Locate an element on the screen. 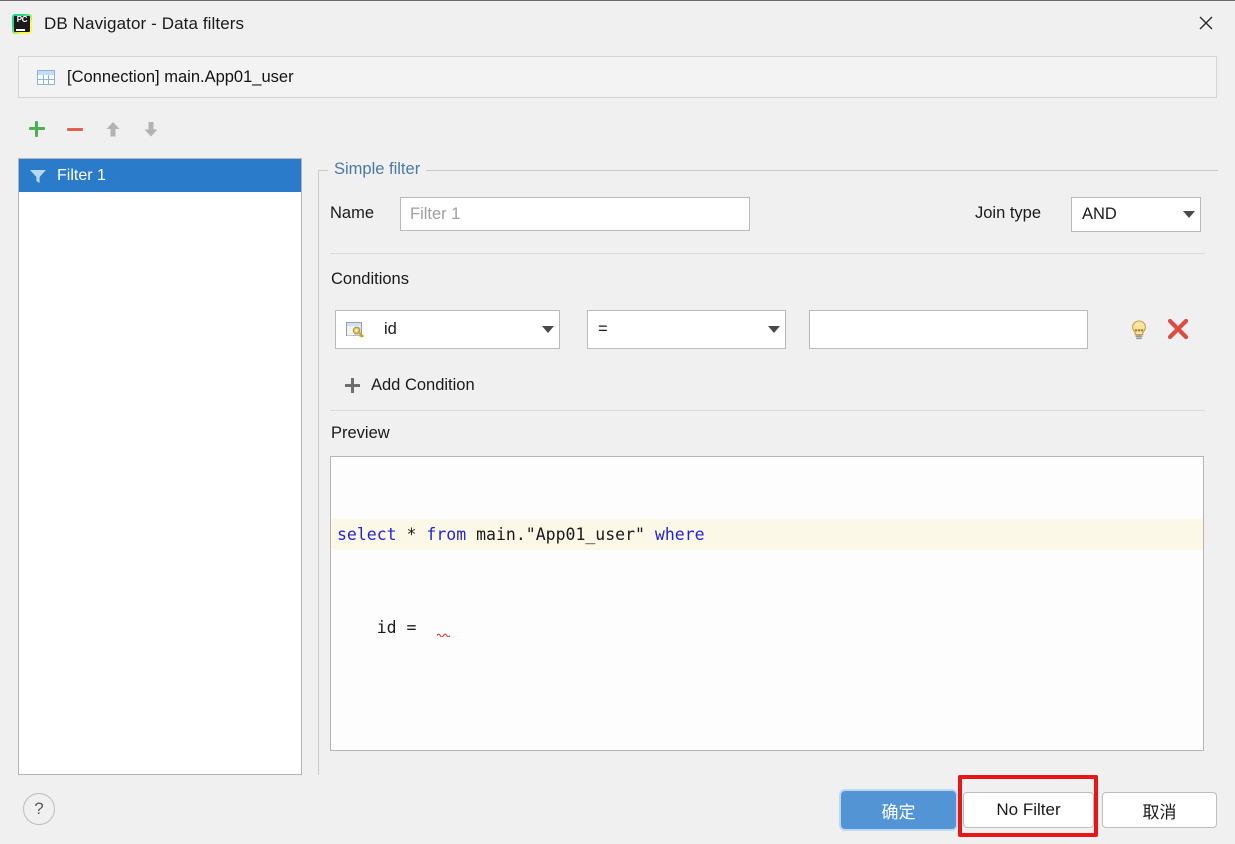 This screenshot has width=1235, height=844. remove-condition-icon is located at coordinates (1178, 329).